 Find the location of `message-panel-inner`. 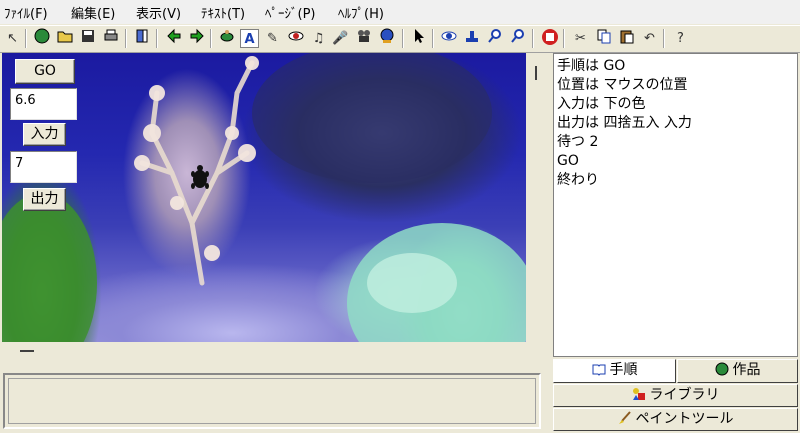

message-panel-inner is located at coordinates (272, 401).